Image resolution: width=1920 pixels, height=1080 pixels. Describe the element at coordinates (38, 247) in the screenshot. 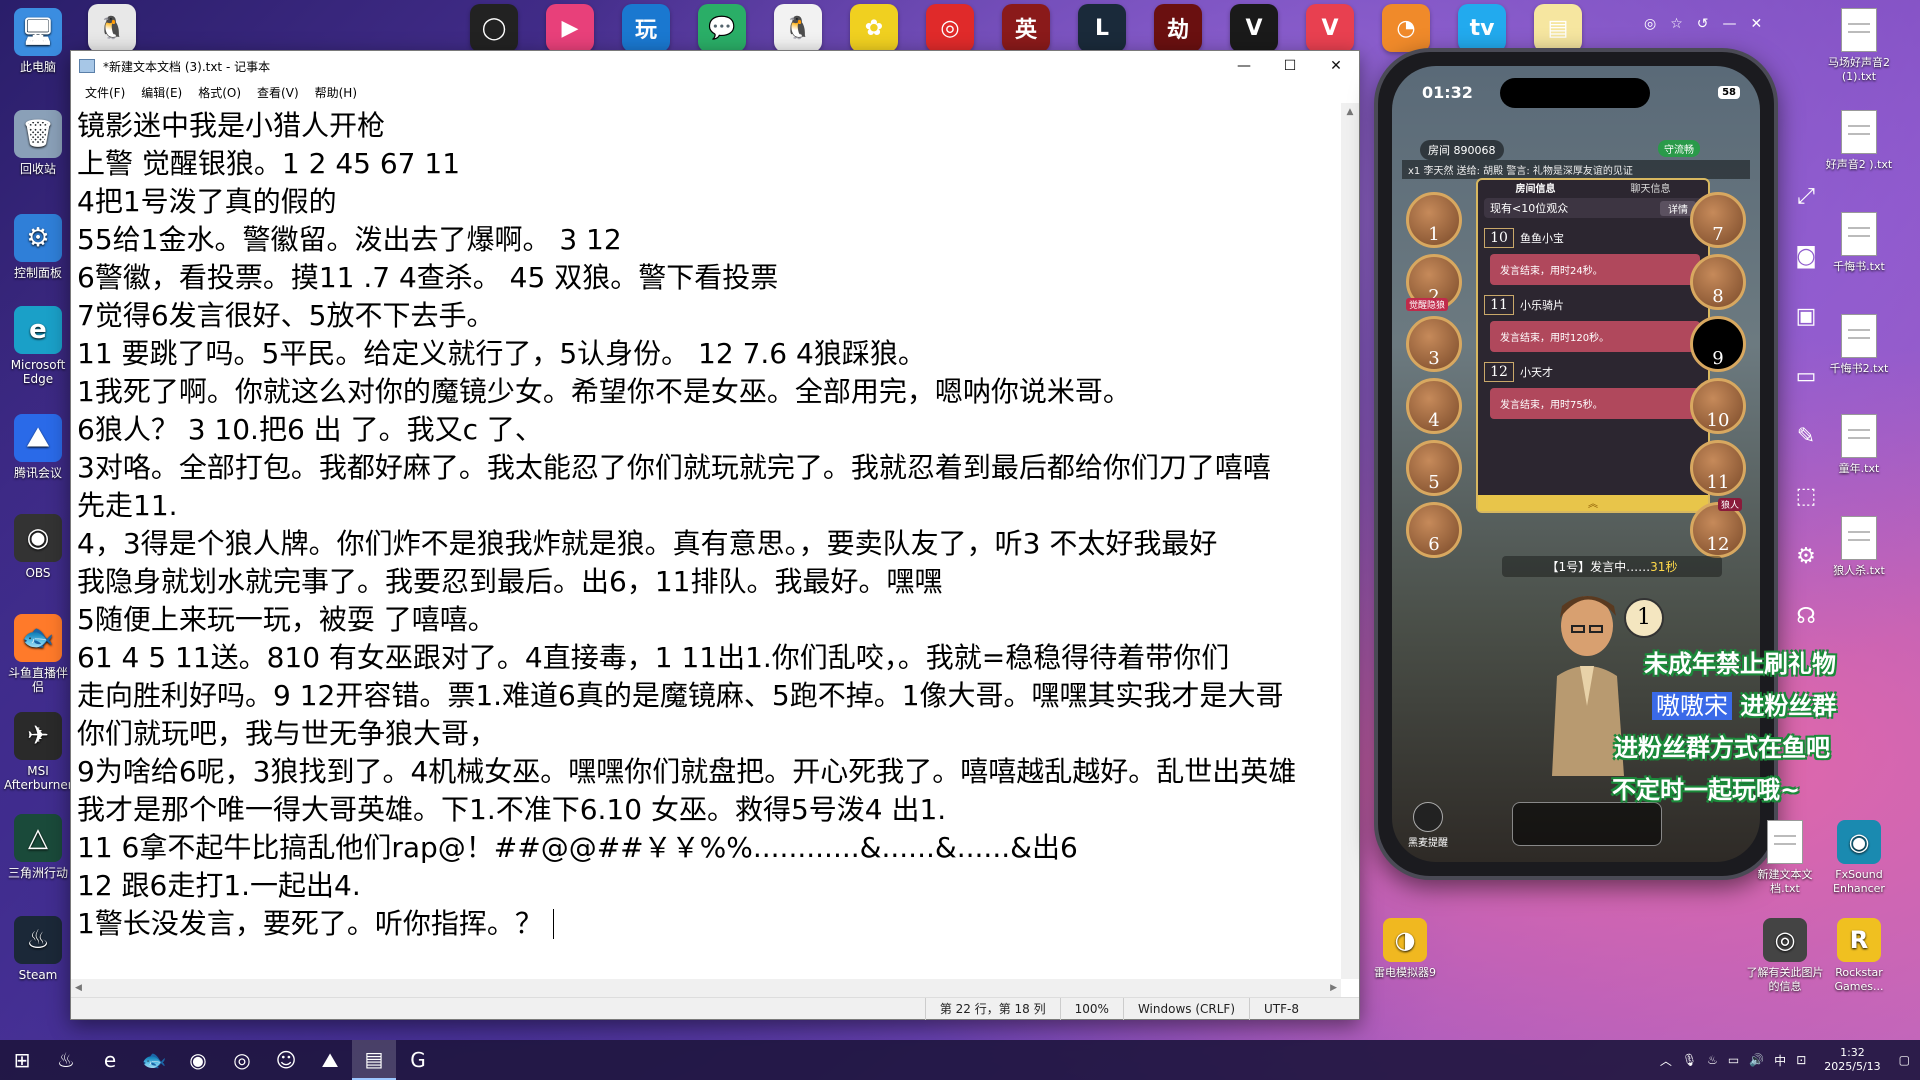

I see `desktop-icon: ⚙ 控制面板` at that location.